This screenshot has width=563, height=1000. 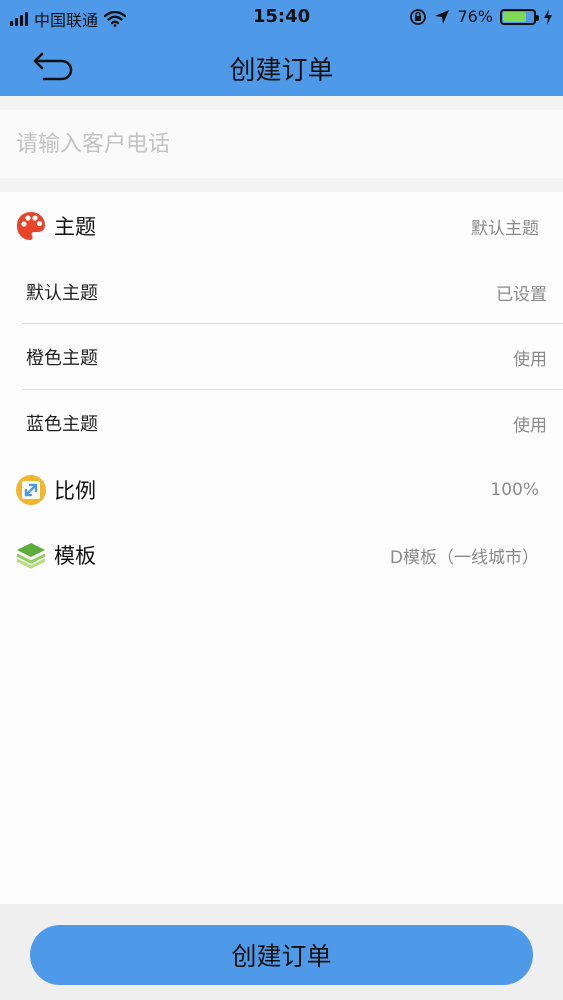 What do you see at coordinates (475, 16) in the screenshot?
I see `battery-percent: 76%` at bounding box center [475, 16].